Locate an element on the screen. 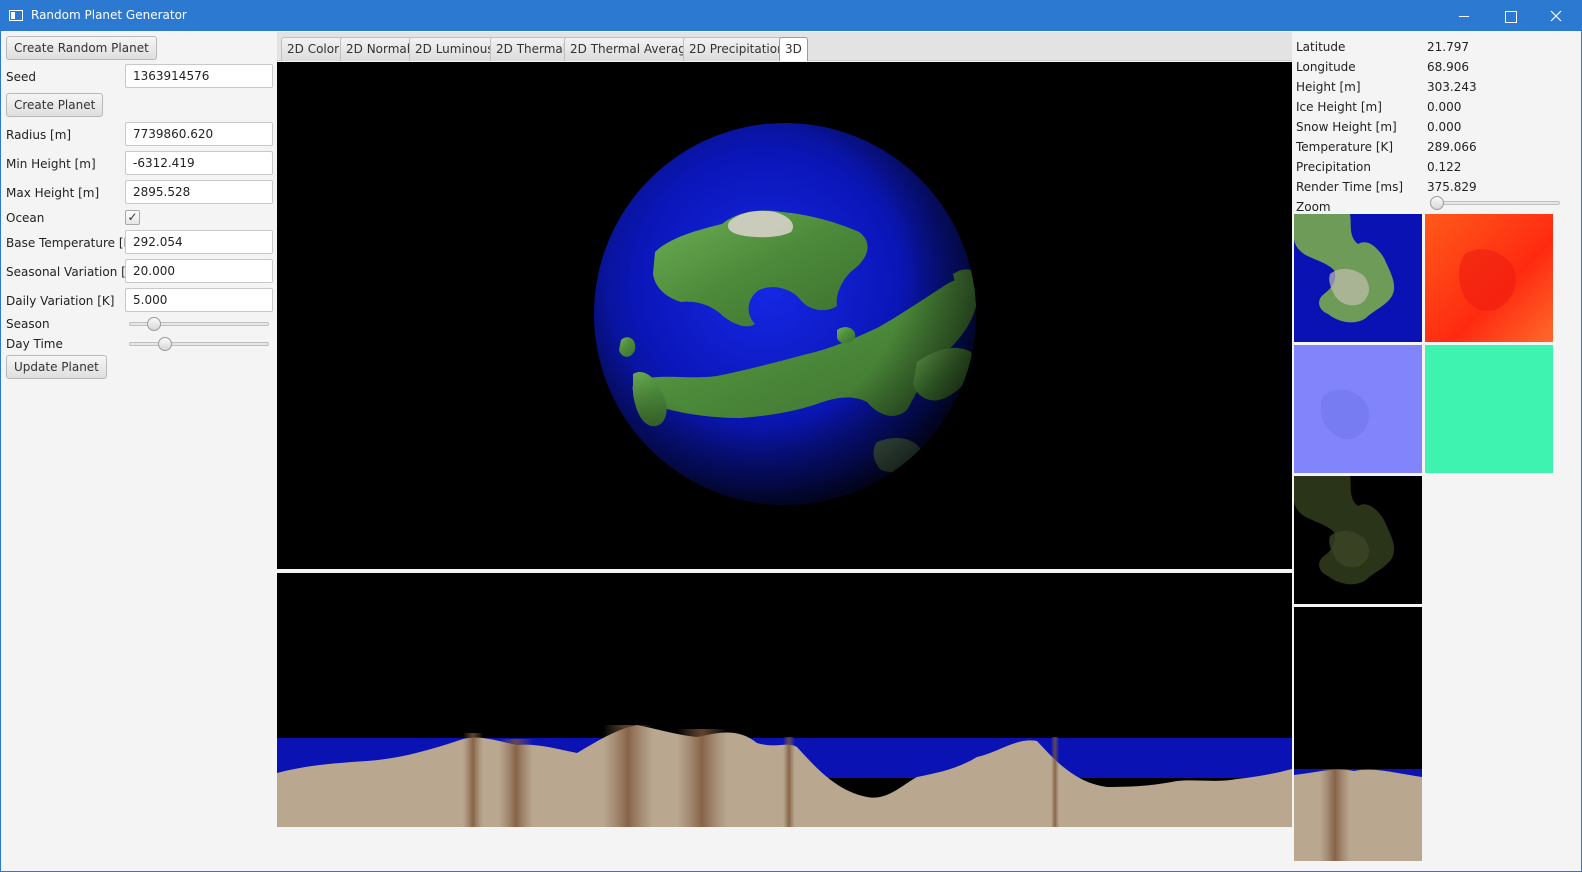  checkmark-icon: ✓ is located at coordinates (132, 217).